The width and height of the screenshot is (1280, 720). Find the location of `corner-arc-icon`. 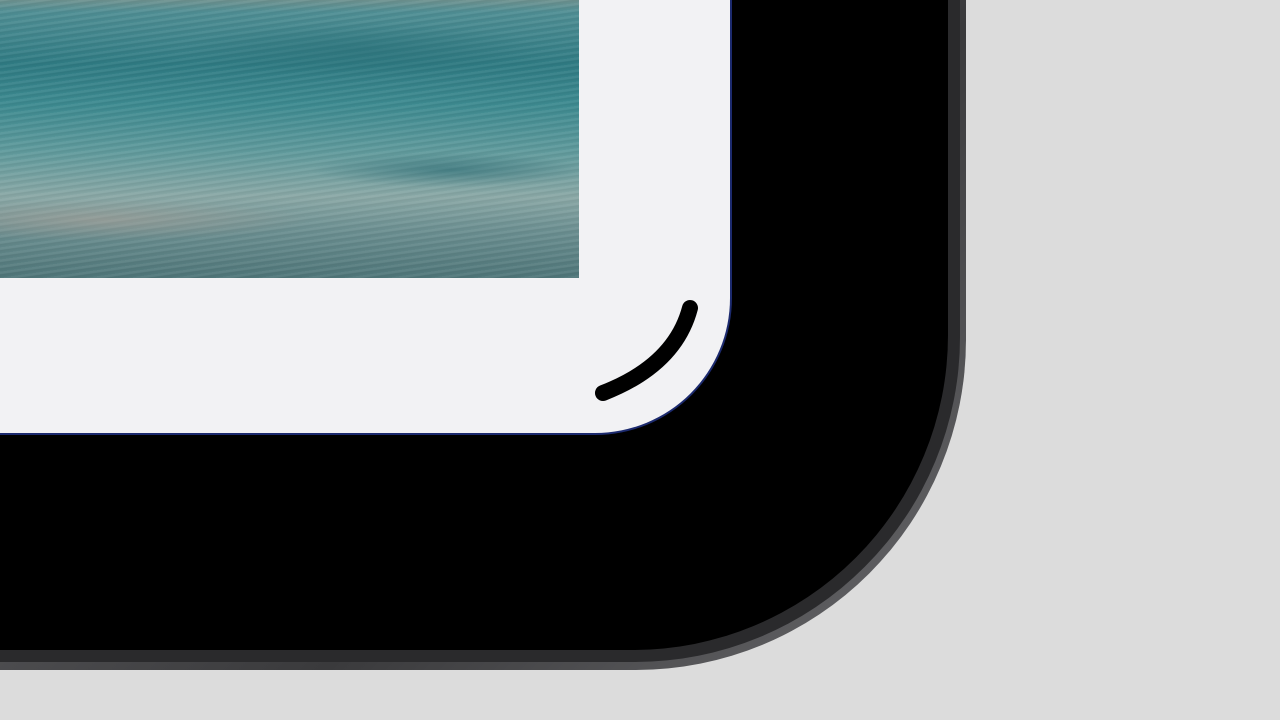

corner-arc-icon is located at coordinates (650, 350).